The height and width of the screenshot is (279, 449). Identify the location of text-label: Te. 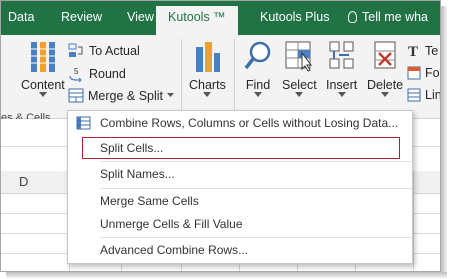
(432, 50).